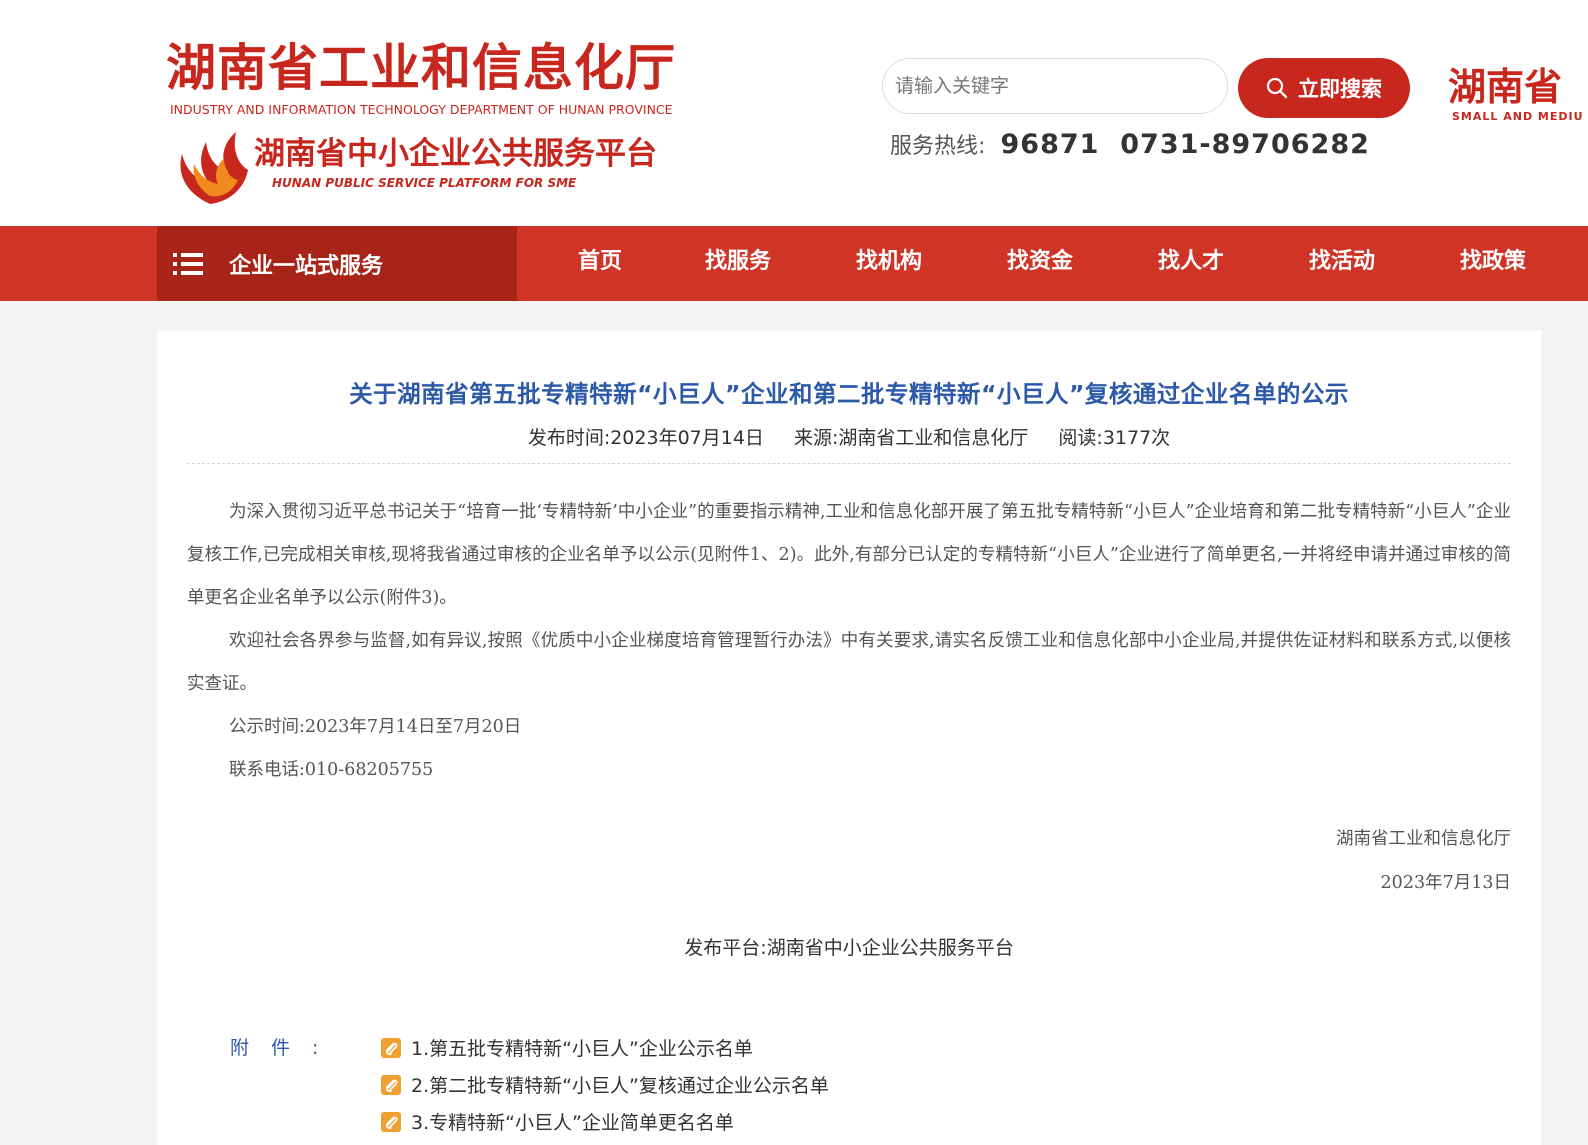  Describe the element at coordinates (1040, 263) in the screenshot. I see `nav-item-find-funding: 找资金` at that location.